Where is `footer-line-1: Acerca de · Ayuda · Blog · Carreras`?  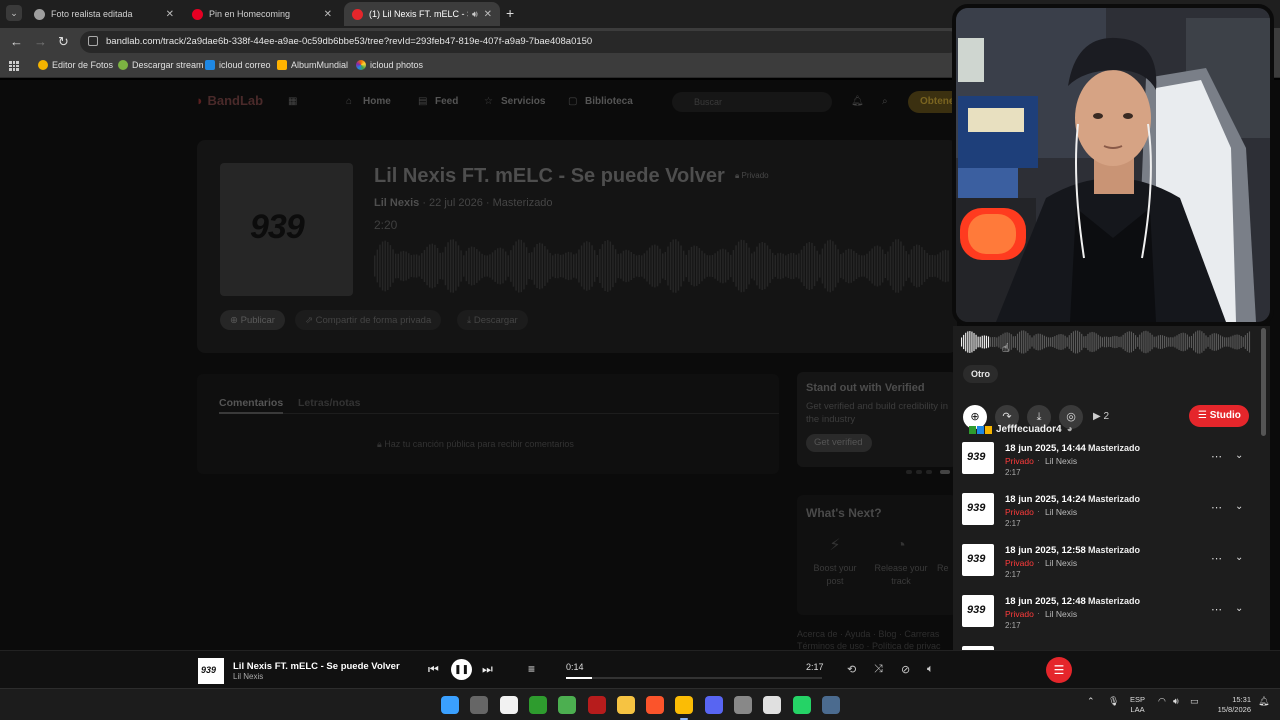
footer-line-1: Acerca de · Ayuda · Blog · Carreras is located at coordinates (869, 634).